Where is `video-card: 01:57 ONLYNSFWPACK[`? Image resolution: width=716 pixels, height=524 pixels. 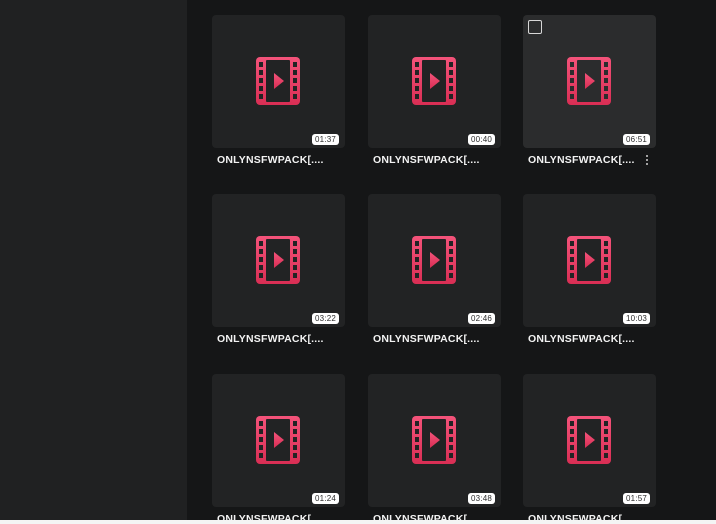
video-card: 01:57 ONLYNSFWPACK[ is located at coordinates (589, 447).